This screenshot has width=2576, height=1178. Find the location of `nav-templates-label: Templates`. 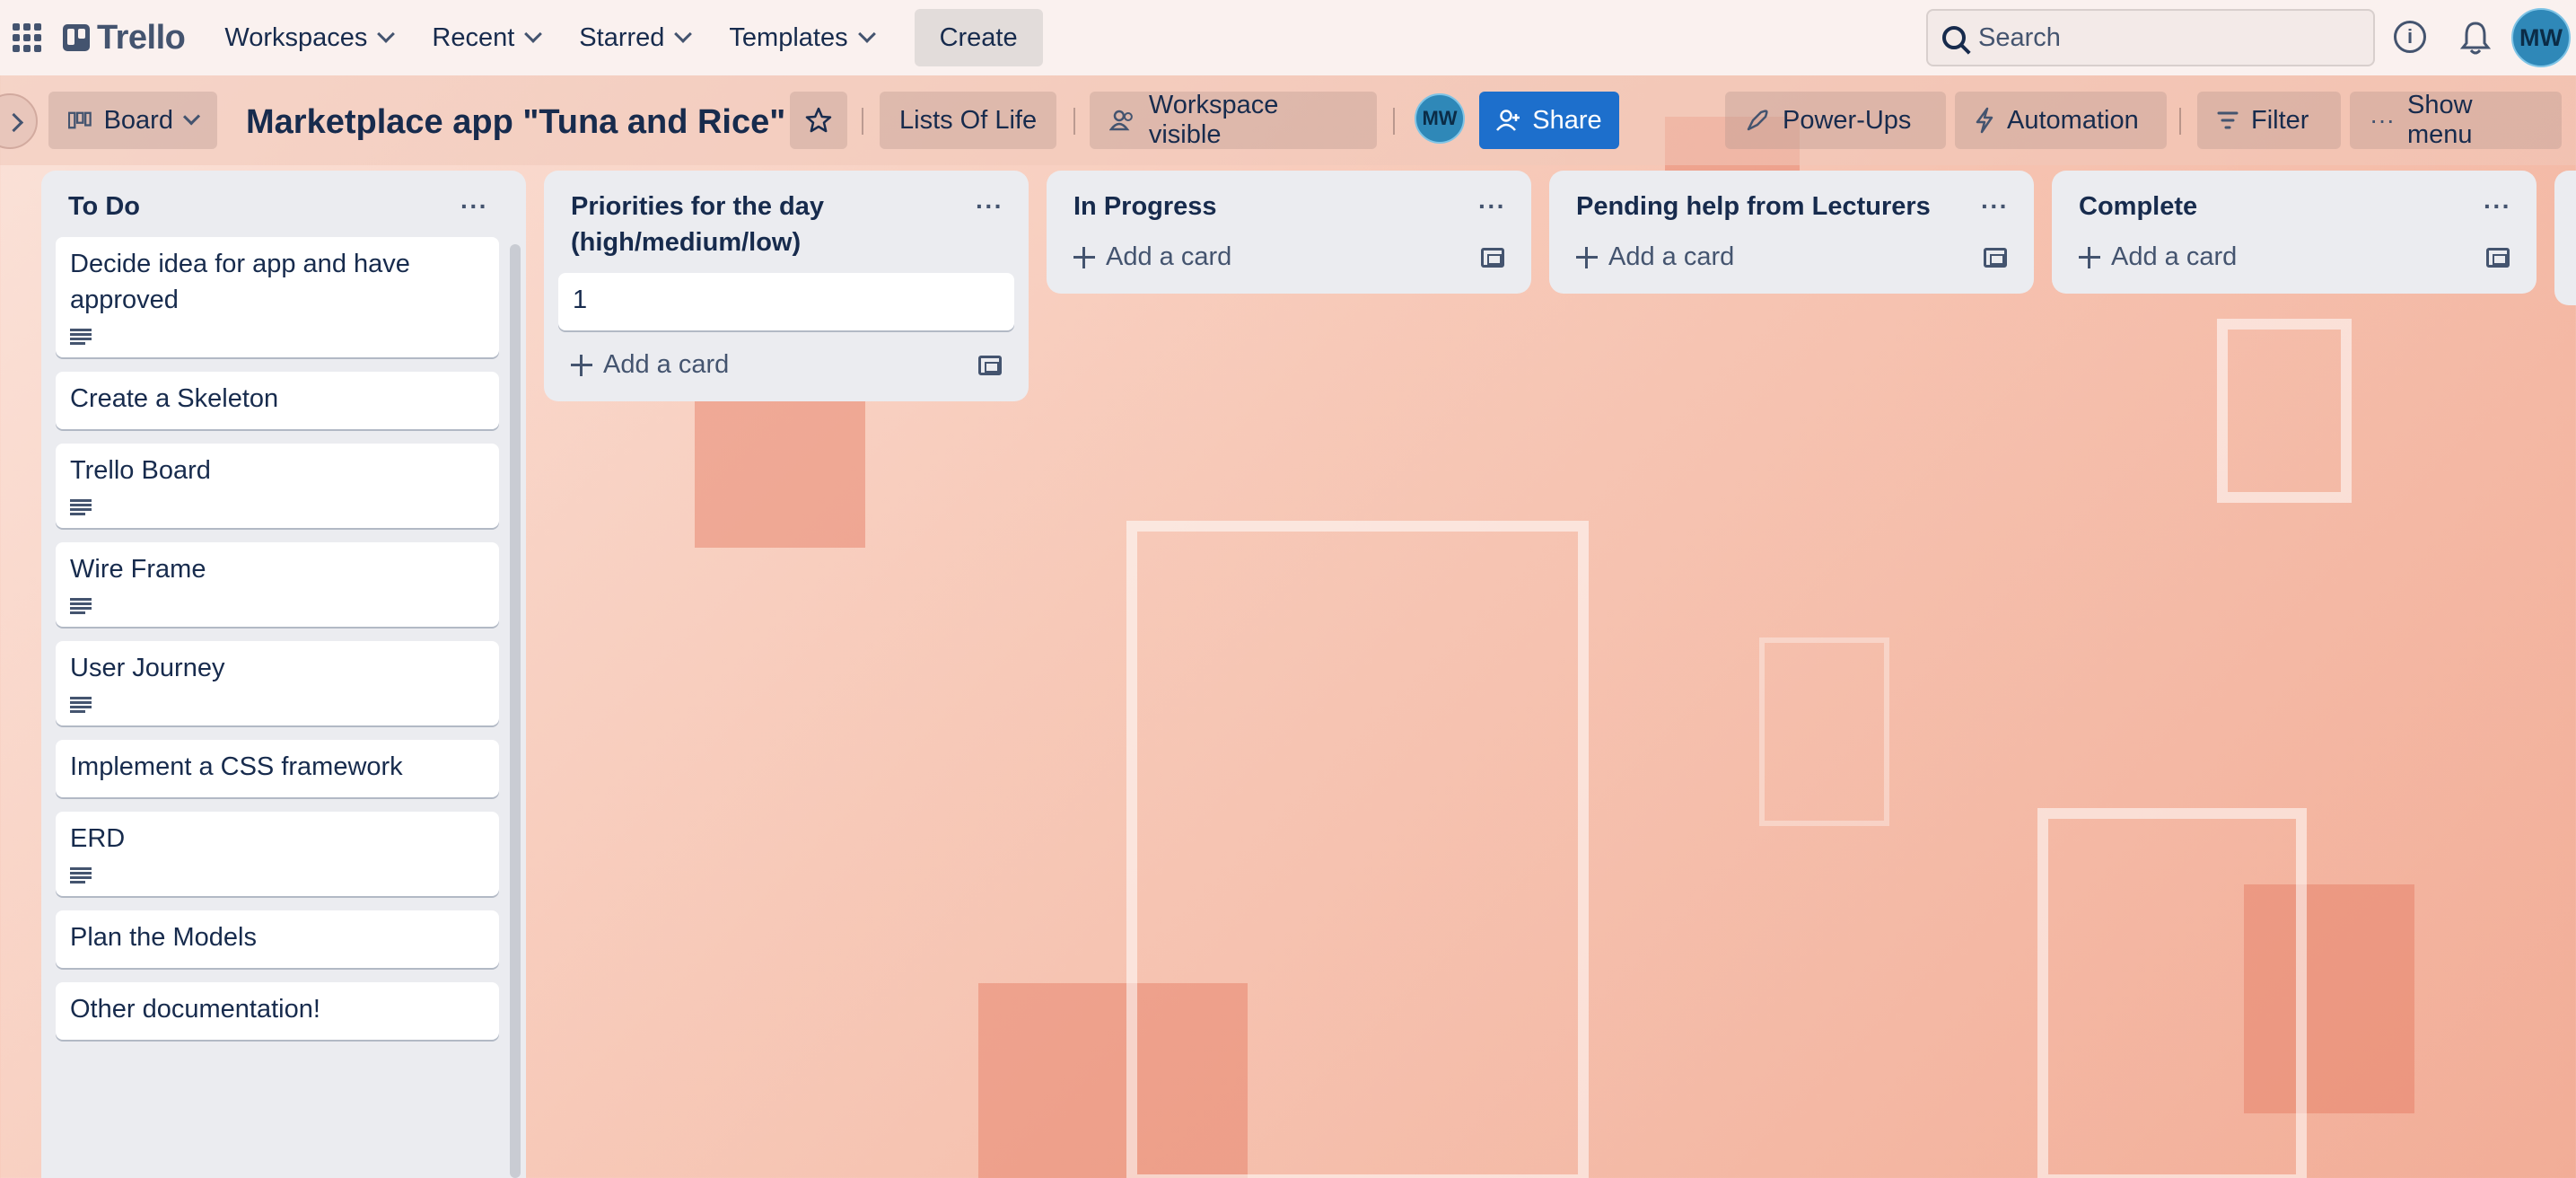

nav-templates-label: Templates is located at coordinates (788, 37).